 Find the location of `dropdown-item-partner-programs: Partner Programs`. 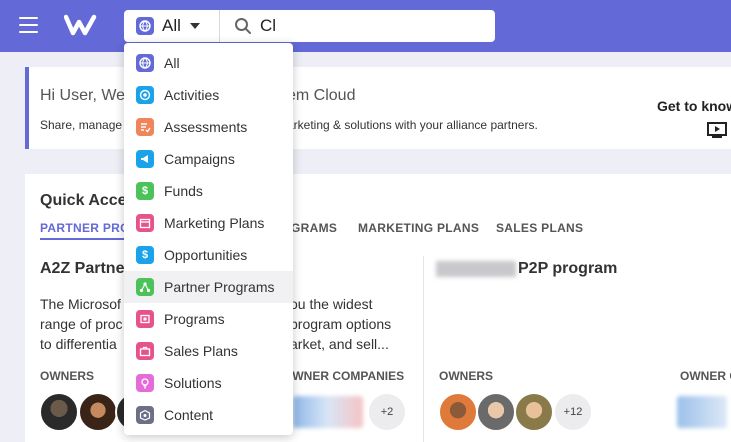

dropdown-item-partner-programs: Partner Programs is located at coordinates (208, 287).